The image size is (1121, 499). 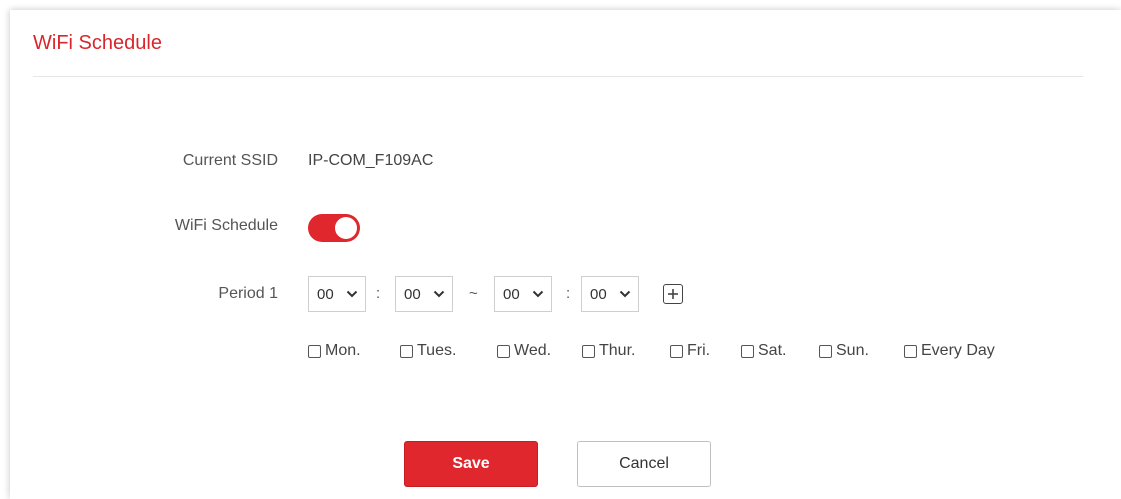 What do you see at coordinates (371, 160) in the screenshot?
I see `ssid-value: IP-COM_F109AC` at bounding box center [371, 160].